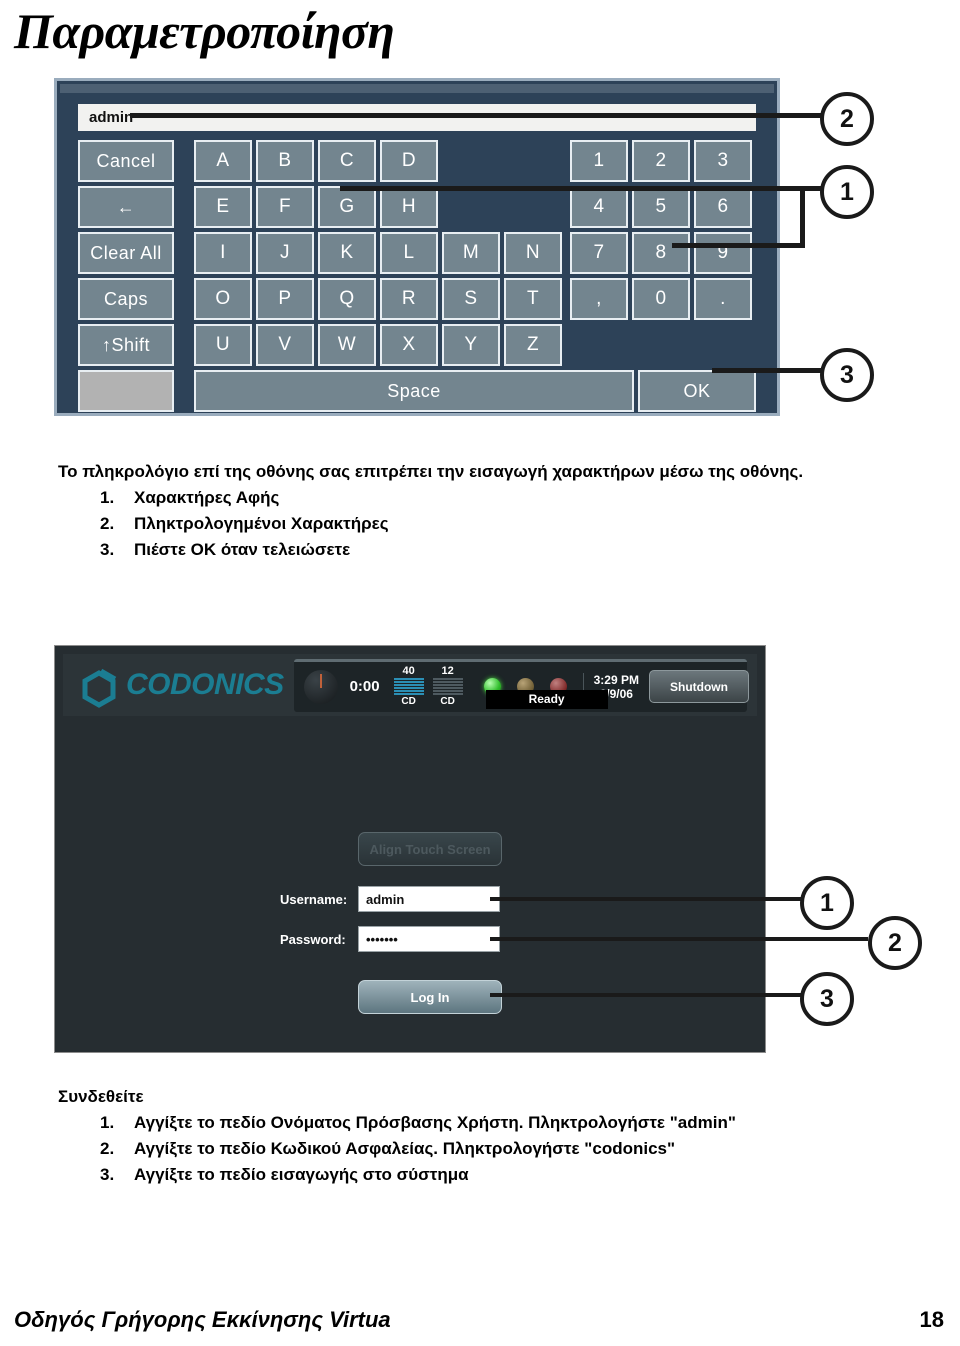 The width and height of the screenshot is (960, 1346). Describe the element at coordinates (285, 253) in the screenshot. I see `key-j: J` at that location.